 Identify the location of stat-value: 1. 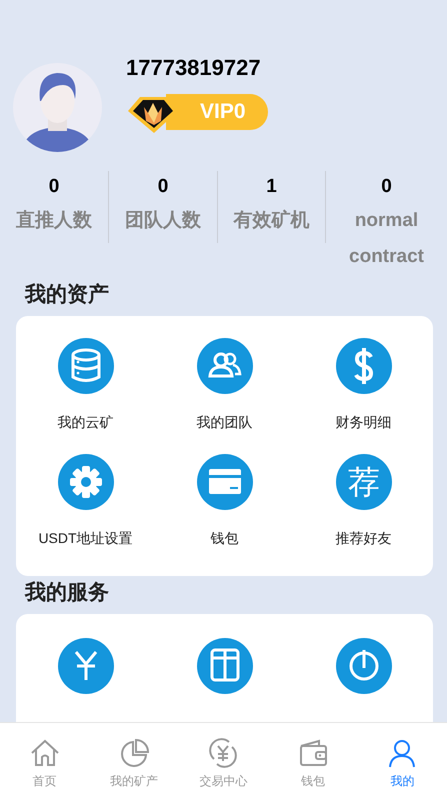
(271, 187).